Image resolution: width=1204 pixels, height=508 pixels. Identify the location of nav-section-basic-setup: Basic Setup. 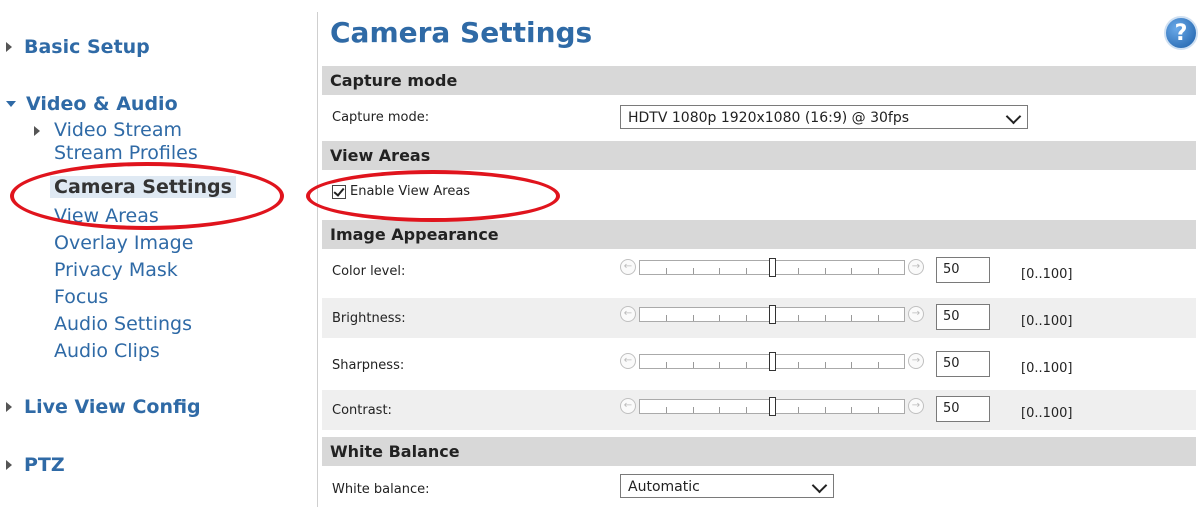
(78, 47).